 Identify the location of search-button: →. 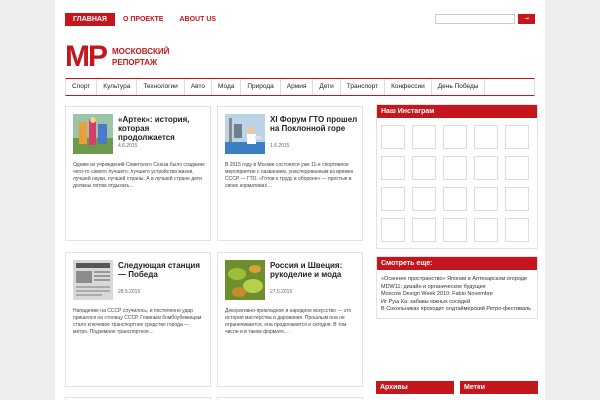
(526, 19).